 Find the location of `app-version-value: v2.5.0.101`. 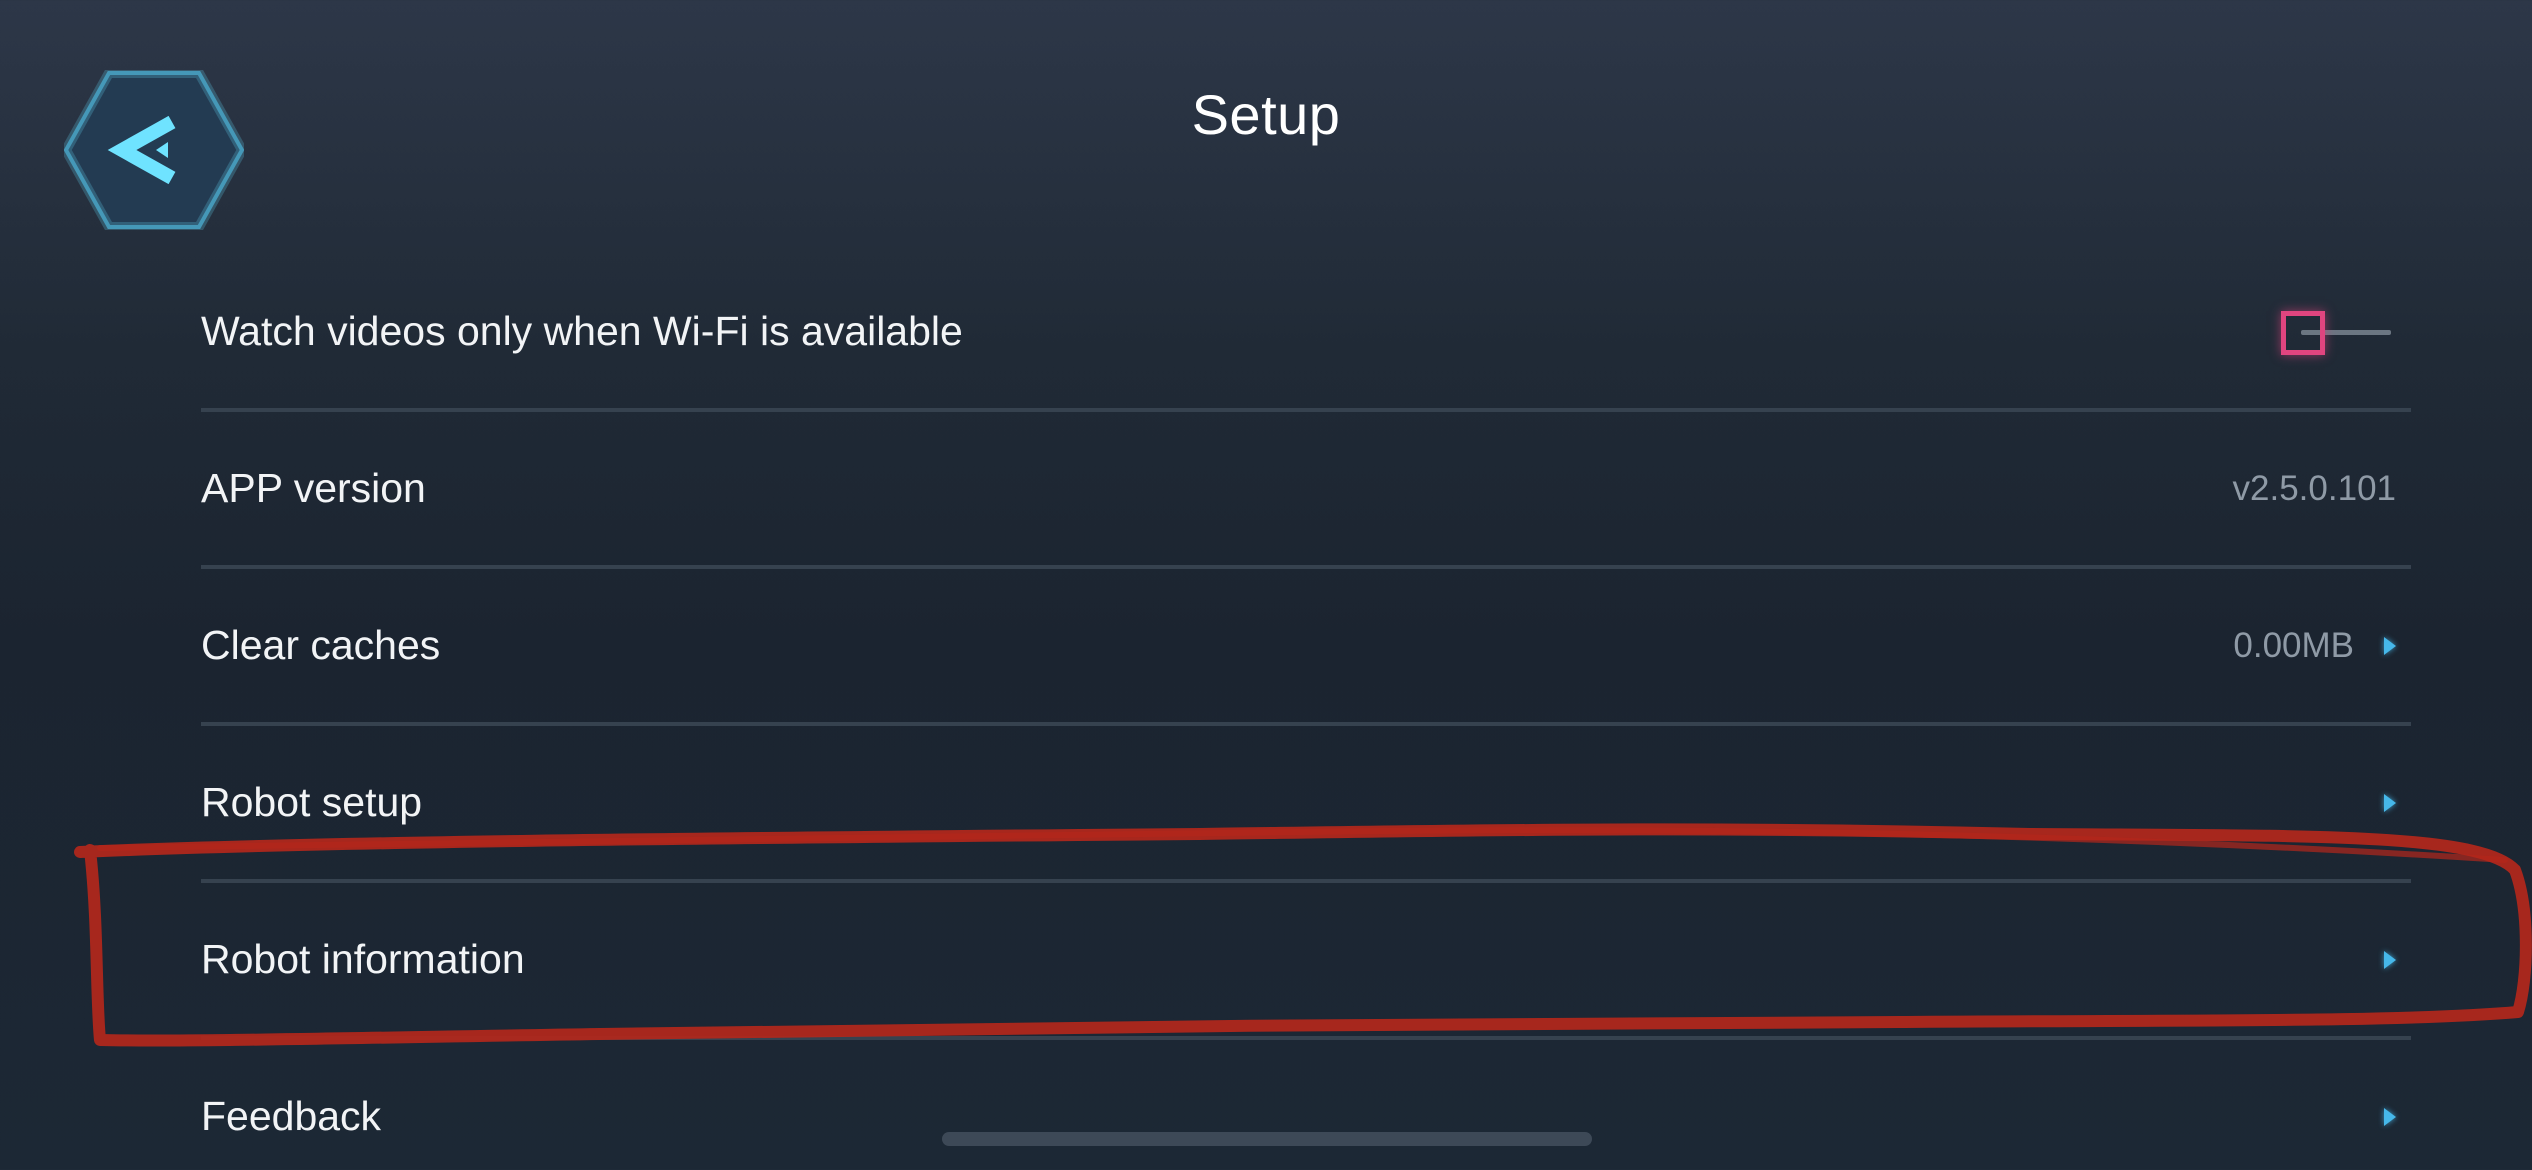

app-version-value: v2.5.0.101 is located at coordinates (2314, 488).